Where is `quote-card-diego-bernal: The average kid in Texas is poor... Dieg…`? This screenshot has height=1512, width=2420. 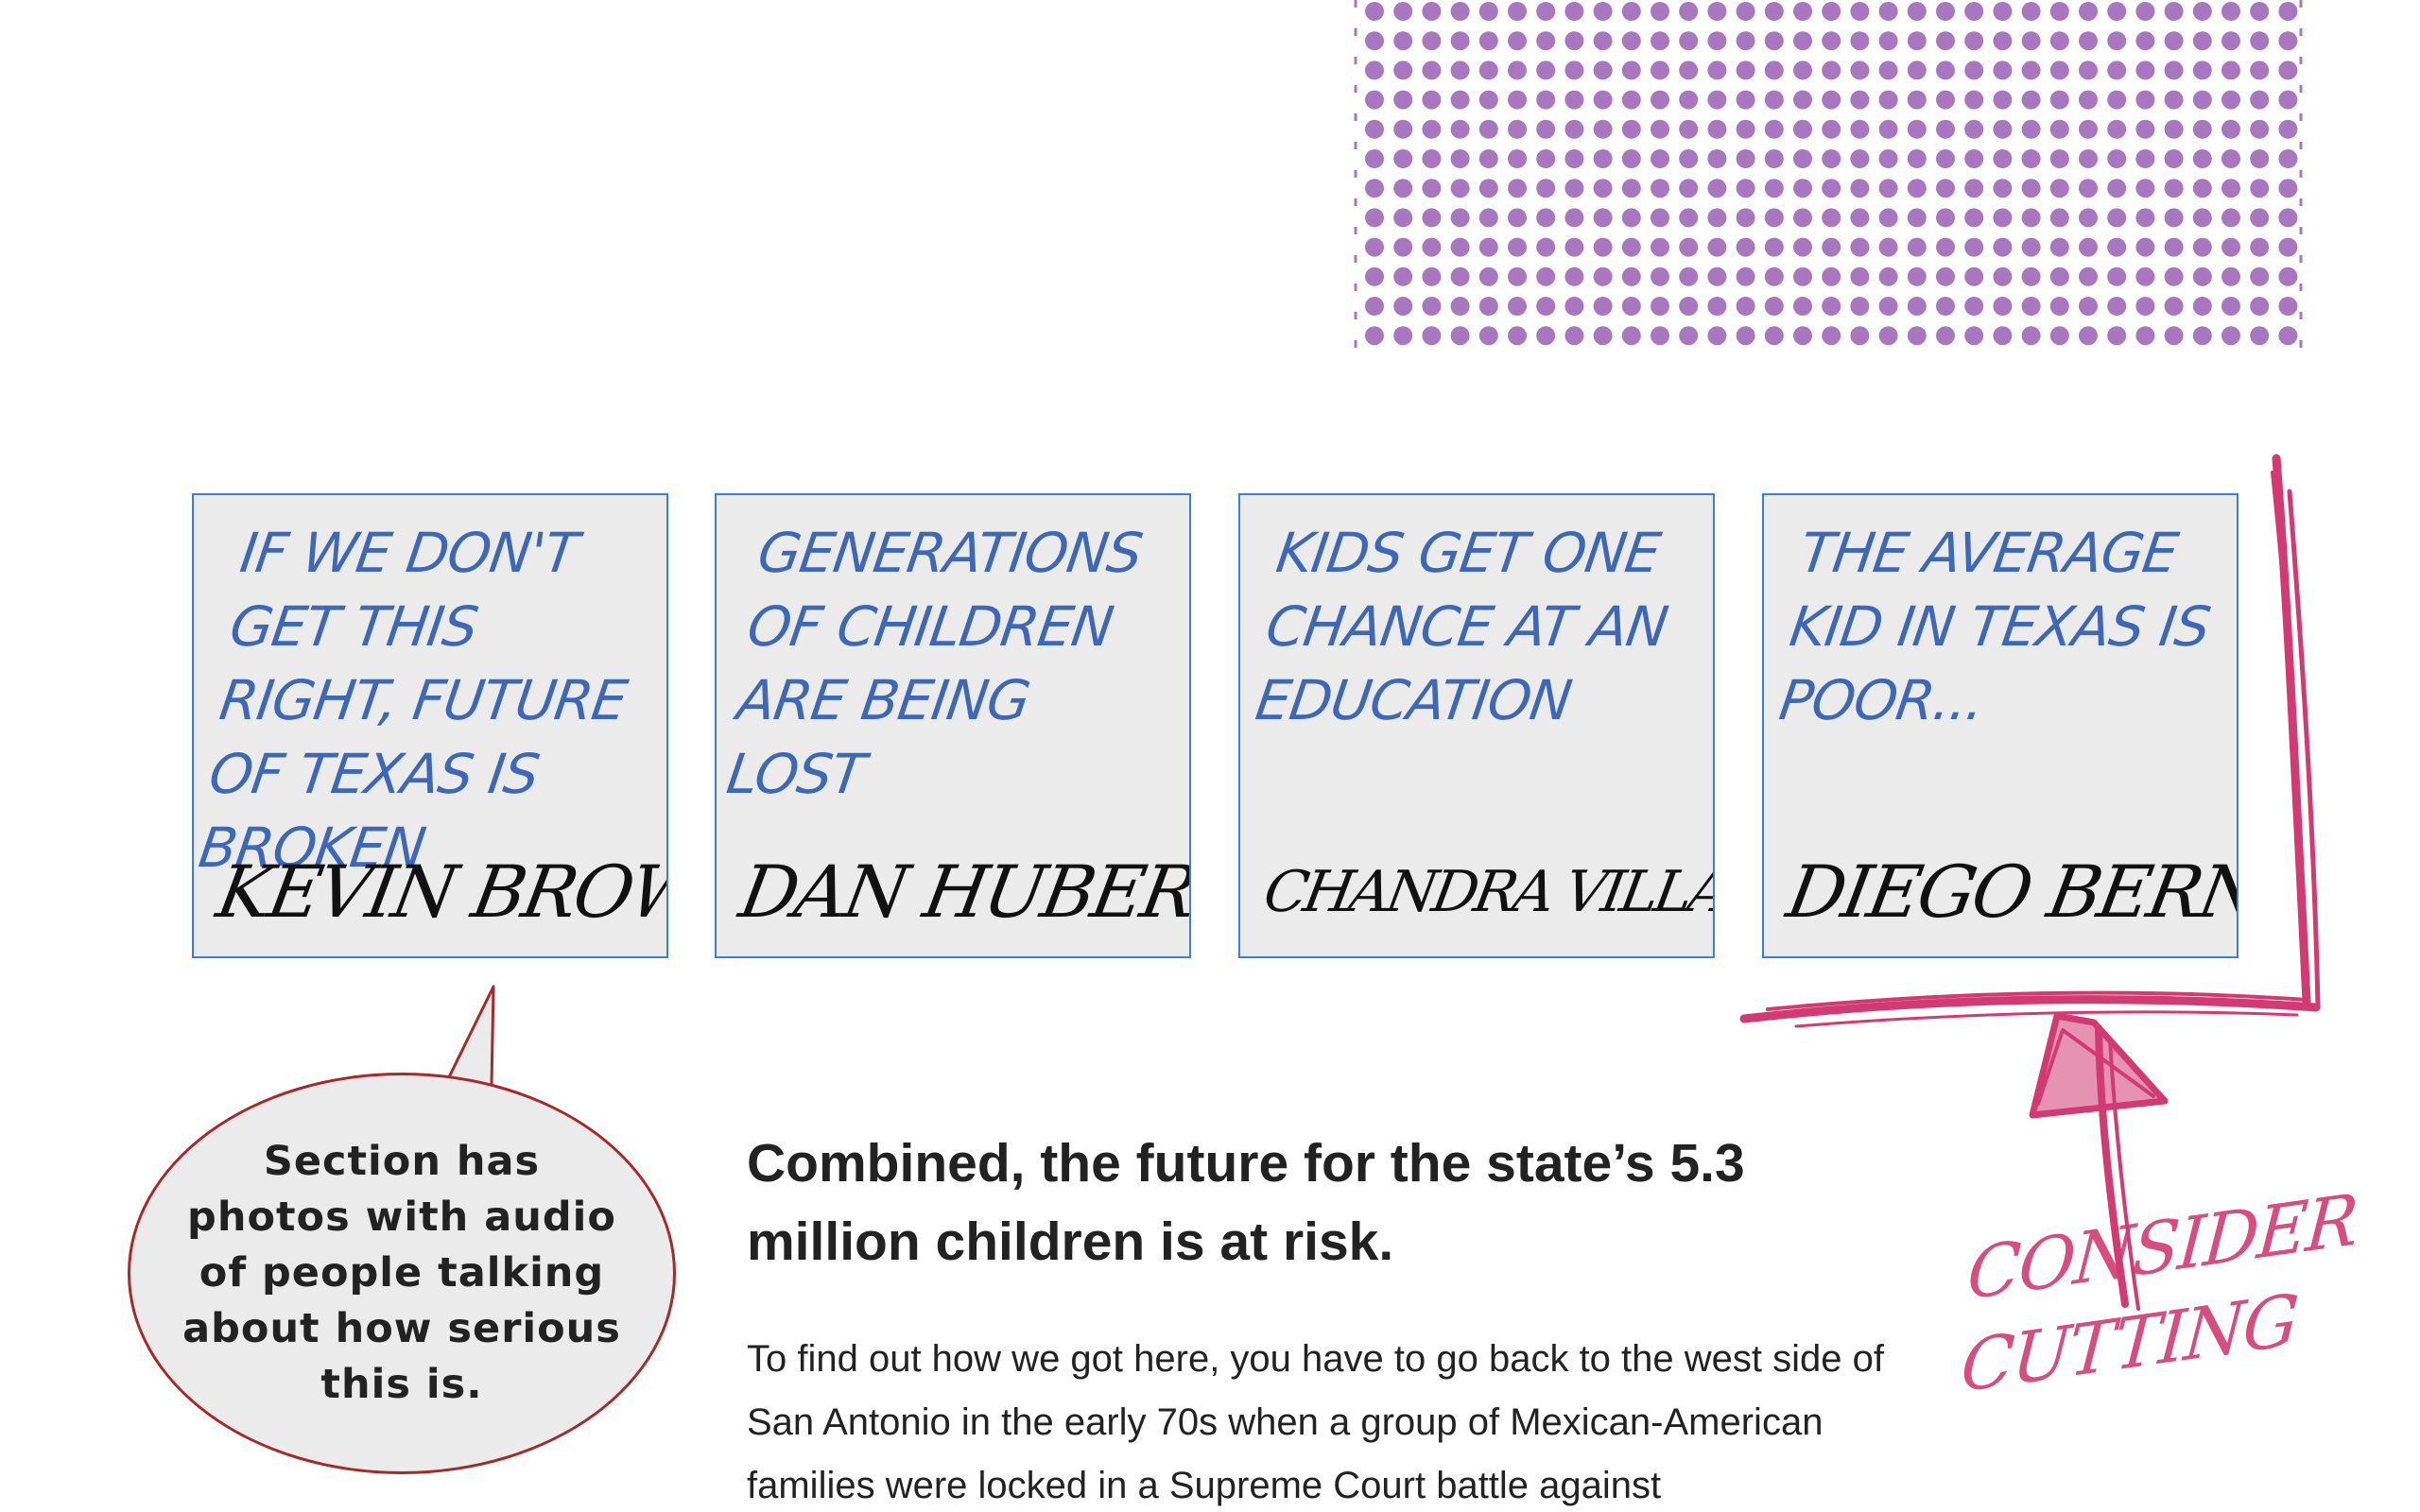 quote-card-diego-bernal: The average kid in Texas is poor... Dieg… is located at coordinates (2000, 725).